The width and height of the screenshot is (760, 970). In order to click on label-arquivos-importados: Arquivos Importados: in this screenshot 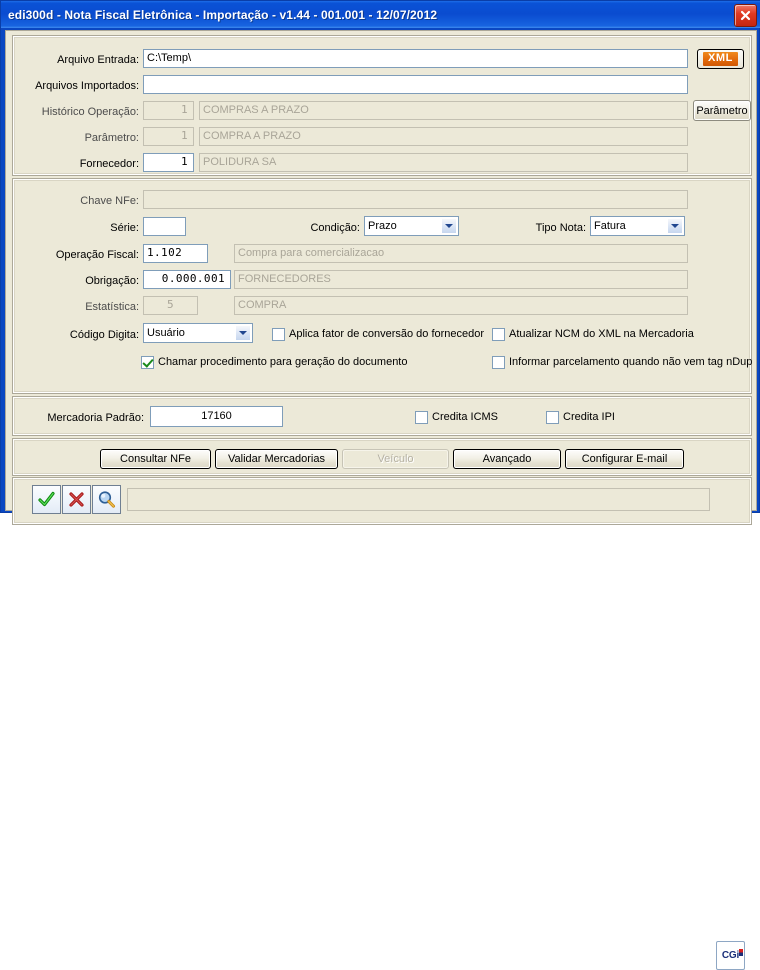, I will do `click(87, 86)`.